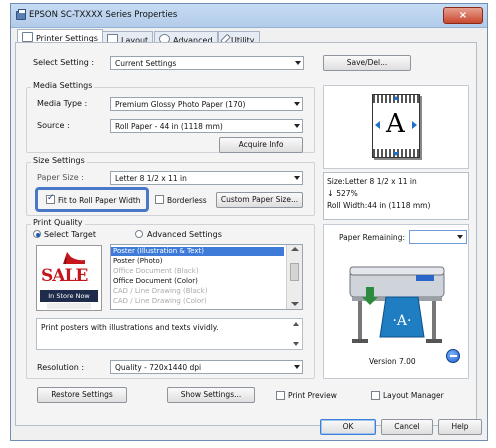 This screenshot has width=496, height=448. What do you see at coordinates (64, 276) in the screenshot?
I see `sale-text: SALE` at bounding box center [64, 276].